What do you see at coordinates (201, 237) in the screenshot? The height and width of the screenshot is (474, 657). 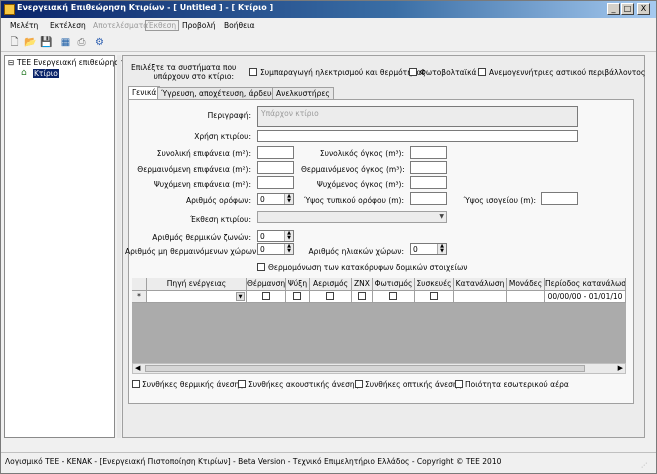 I see `zones-label: Αριθμός θερμικών ζωνών:` at bounding box center [201, 237].